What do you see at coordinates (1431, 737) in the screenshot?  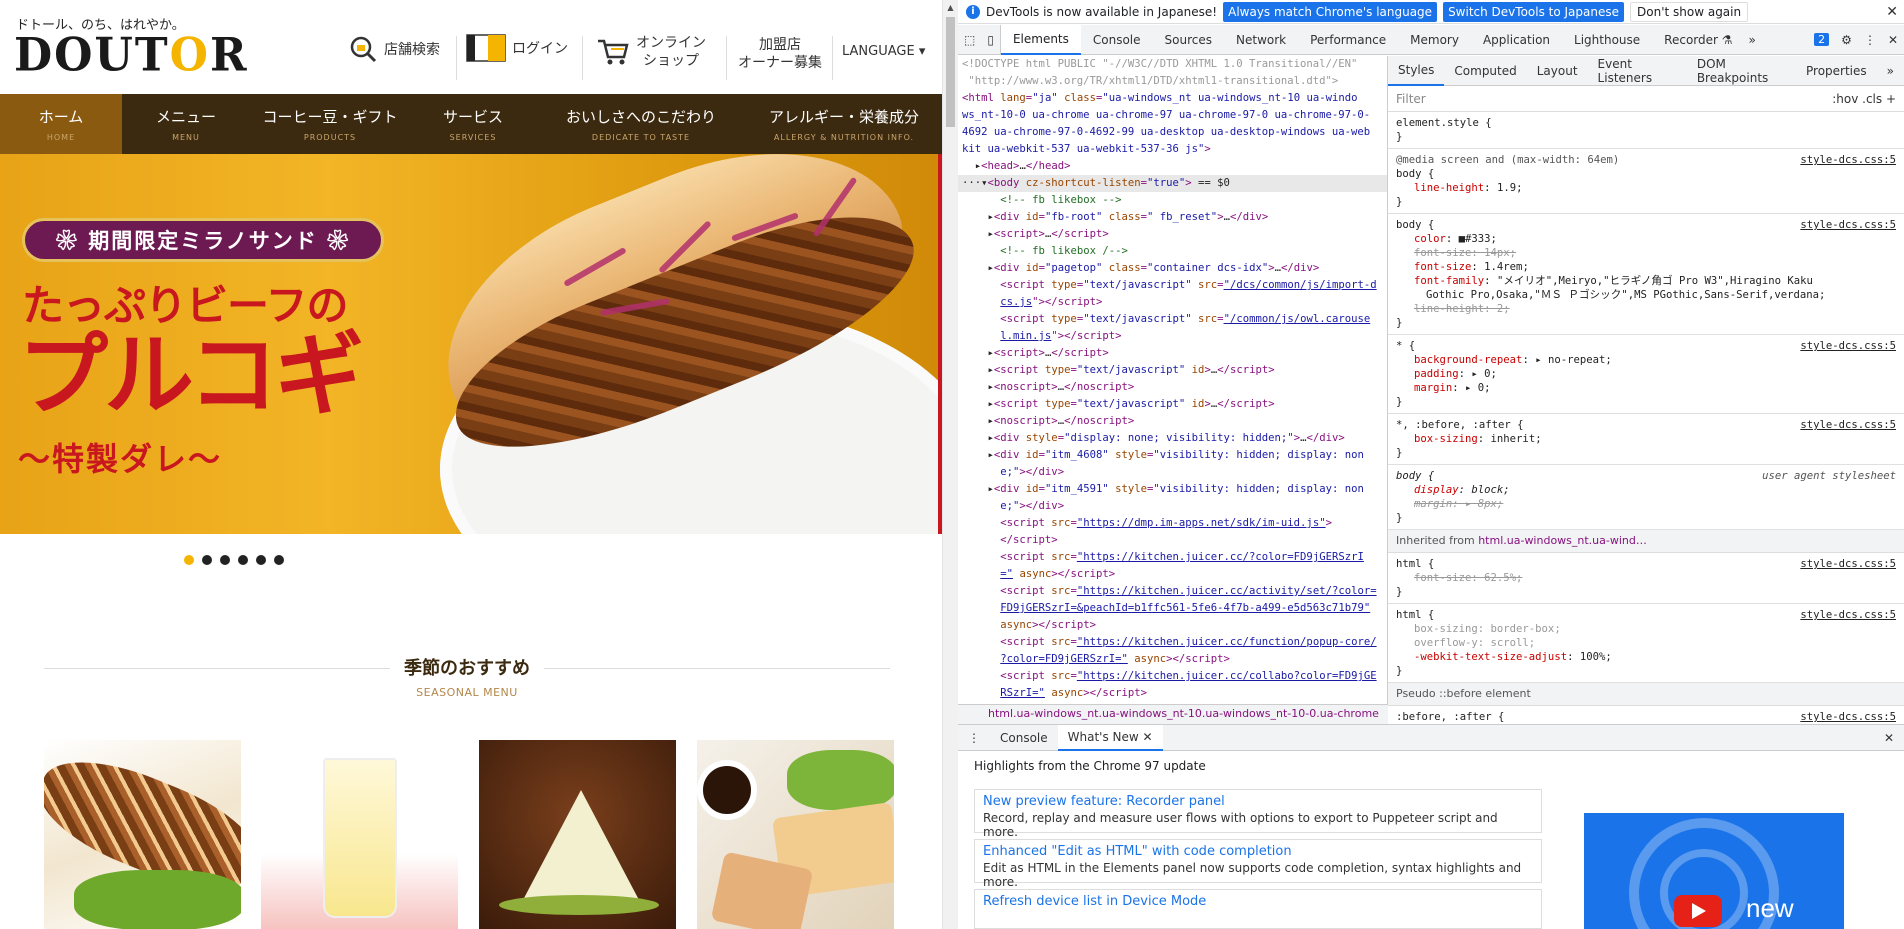 I see `drawer-tabbar: ⋮ Console What's New ✕ ✕` at bounding box center [1431, 737].